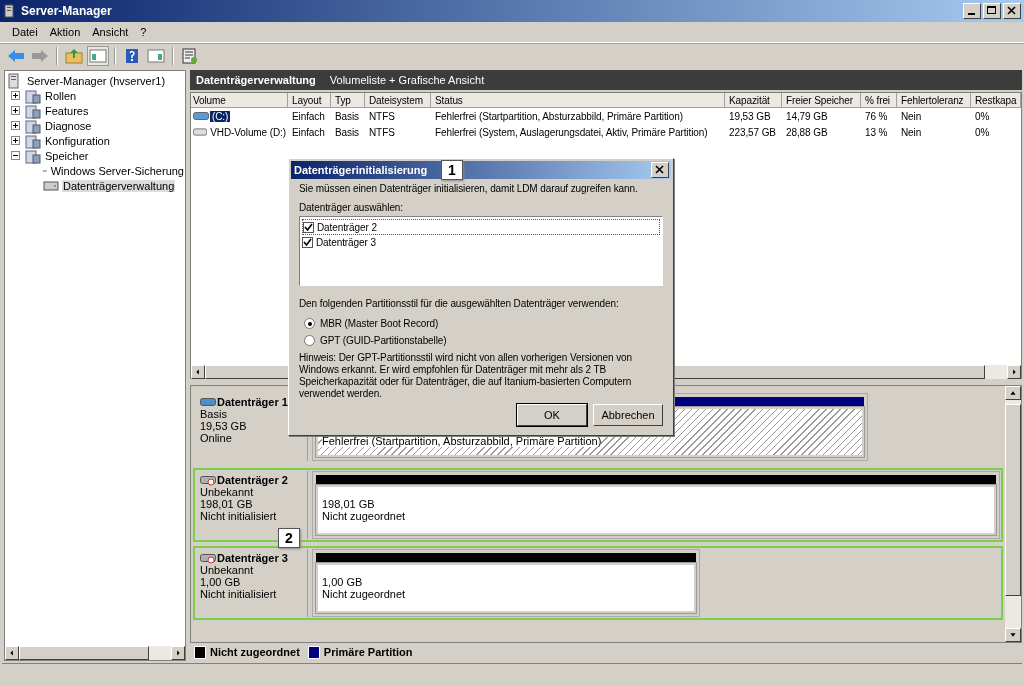  Describe the element at coordinates (66, 11) in the screenshot. I see `window-title: Server-Manager` at that location.